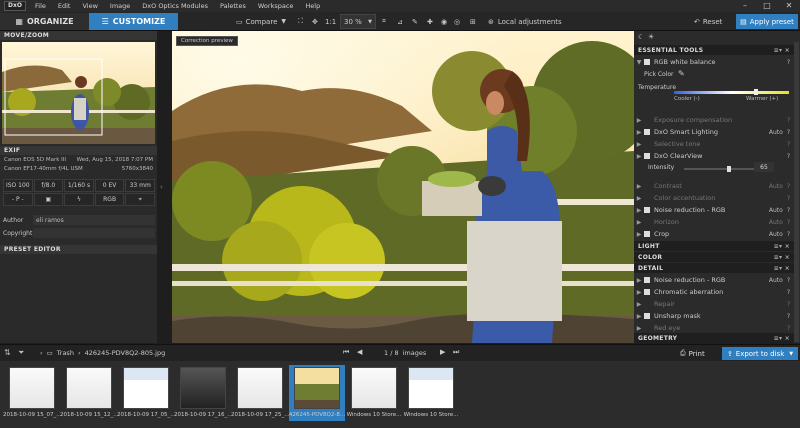  I want to click on close-icon: ✕, so click(789, 6).